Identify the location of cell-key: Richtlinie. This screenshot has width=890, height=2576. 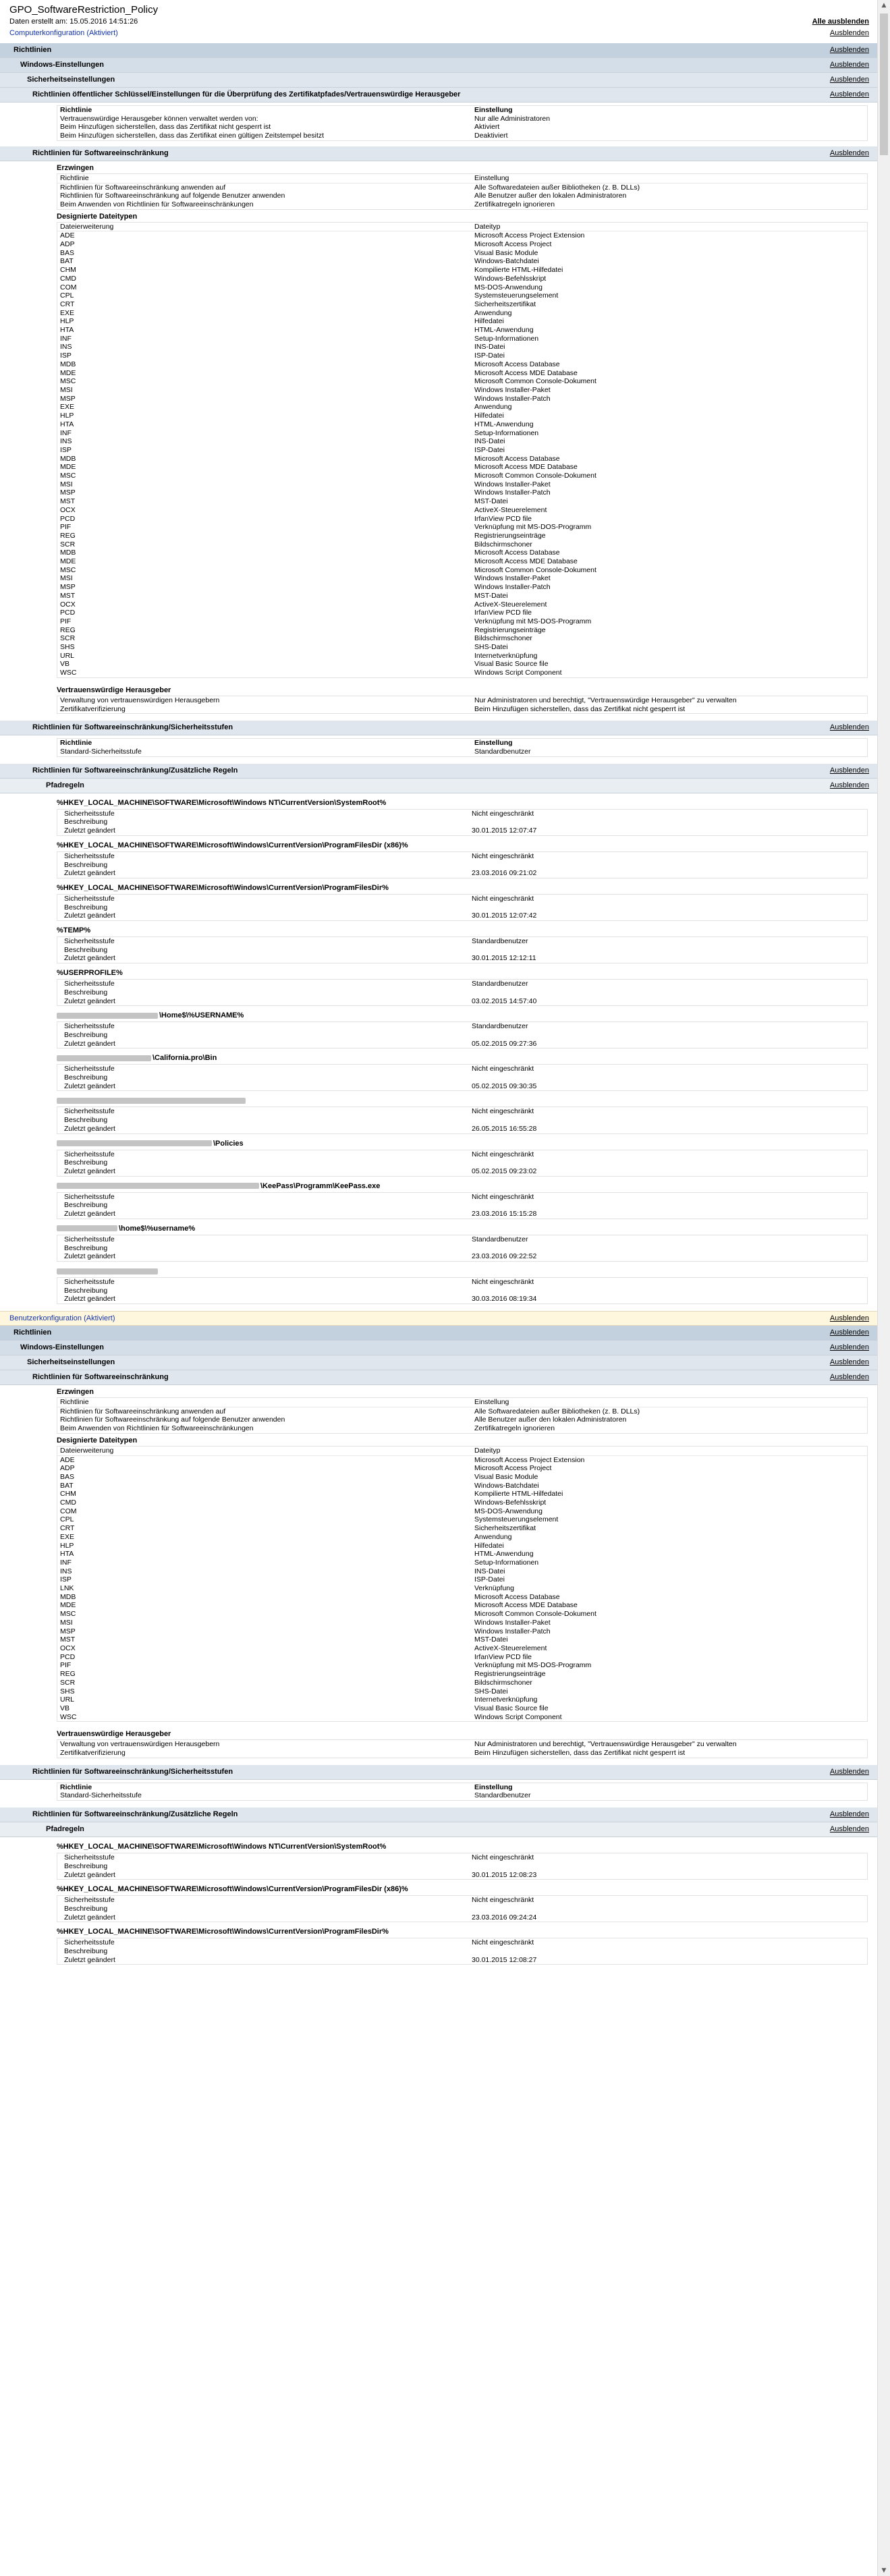
(76, 743).